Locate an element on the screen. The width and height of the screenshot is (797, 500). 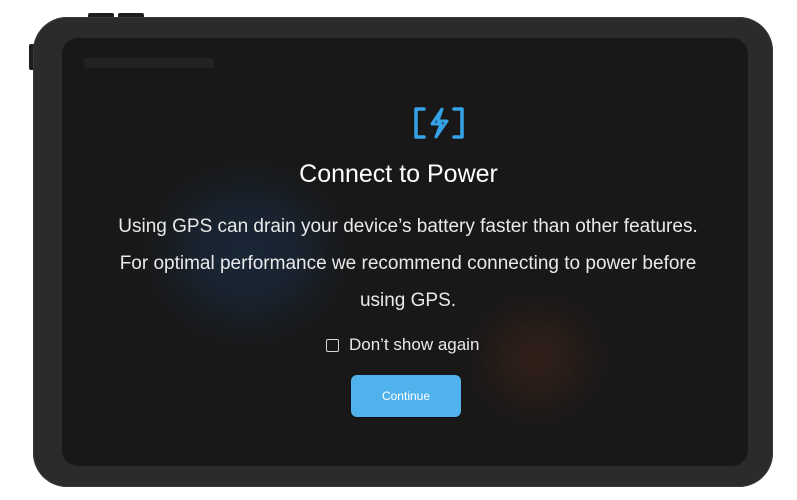
dont-show-again-option: Don’t show again is located at coordinates (402, 345).